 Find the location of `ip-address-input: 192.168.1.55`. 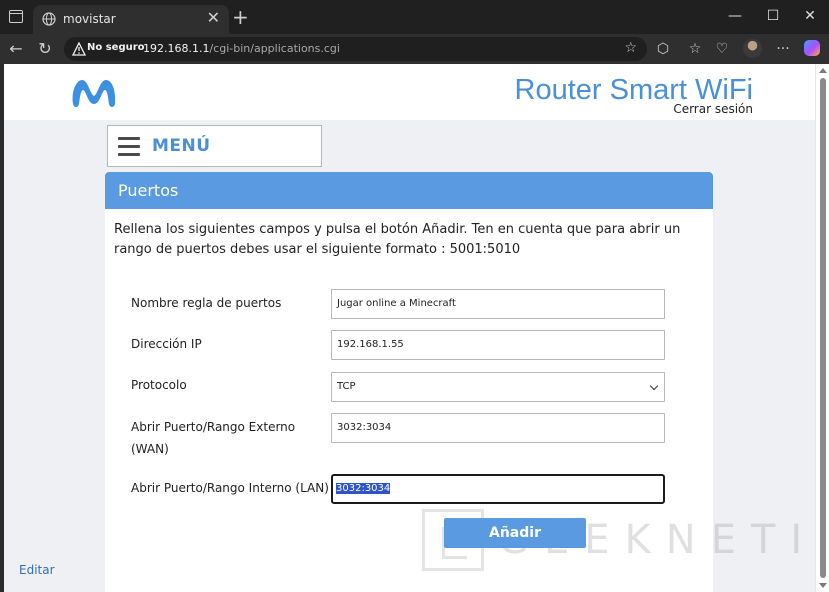

ip-address-input: 192.168.1.55 is located at coordinates (498, 345).